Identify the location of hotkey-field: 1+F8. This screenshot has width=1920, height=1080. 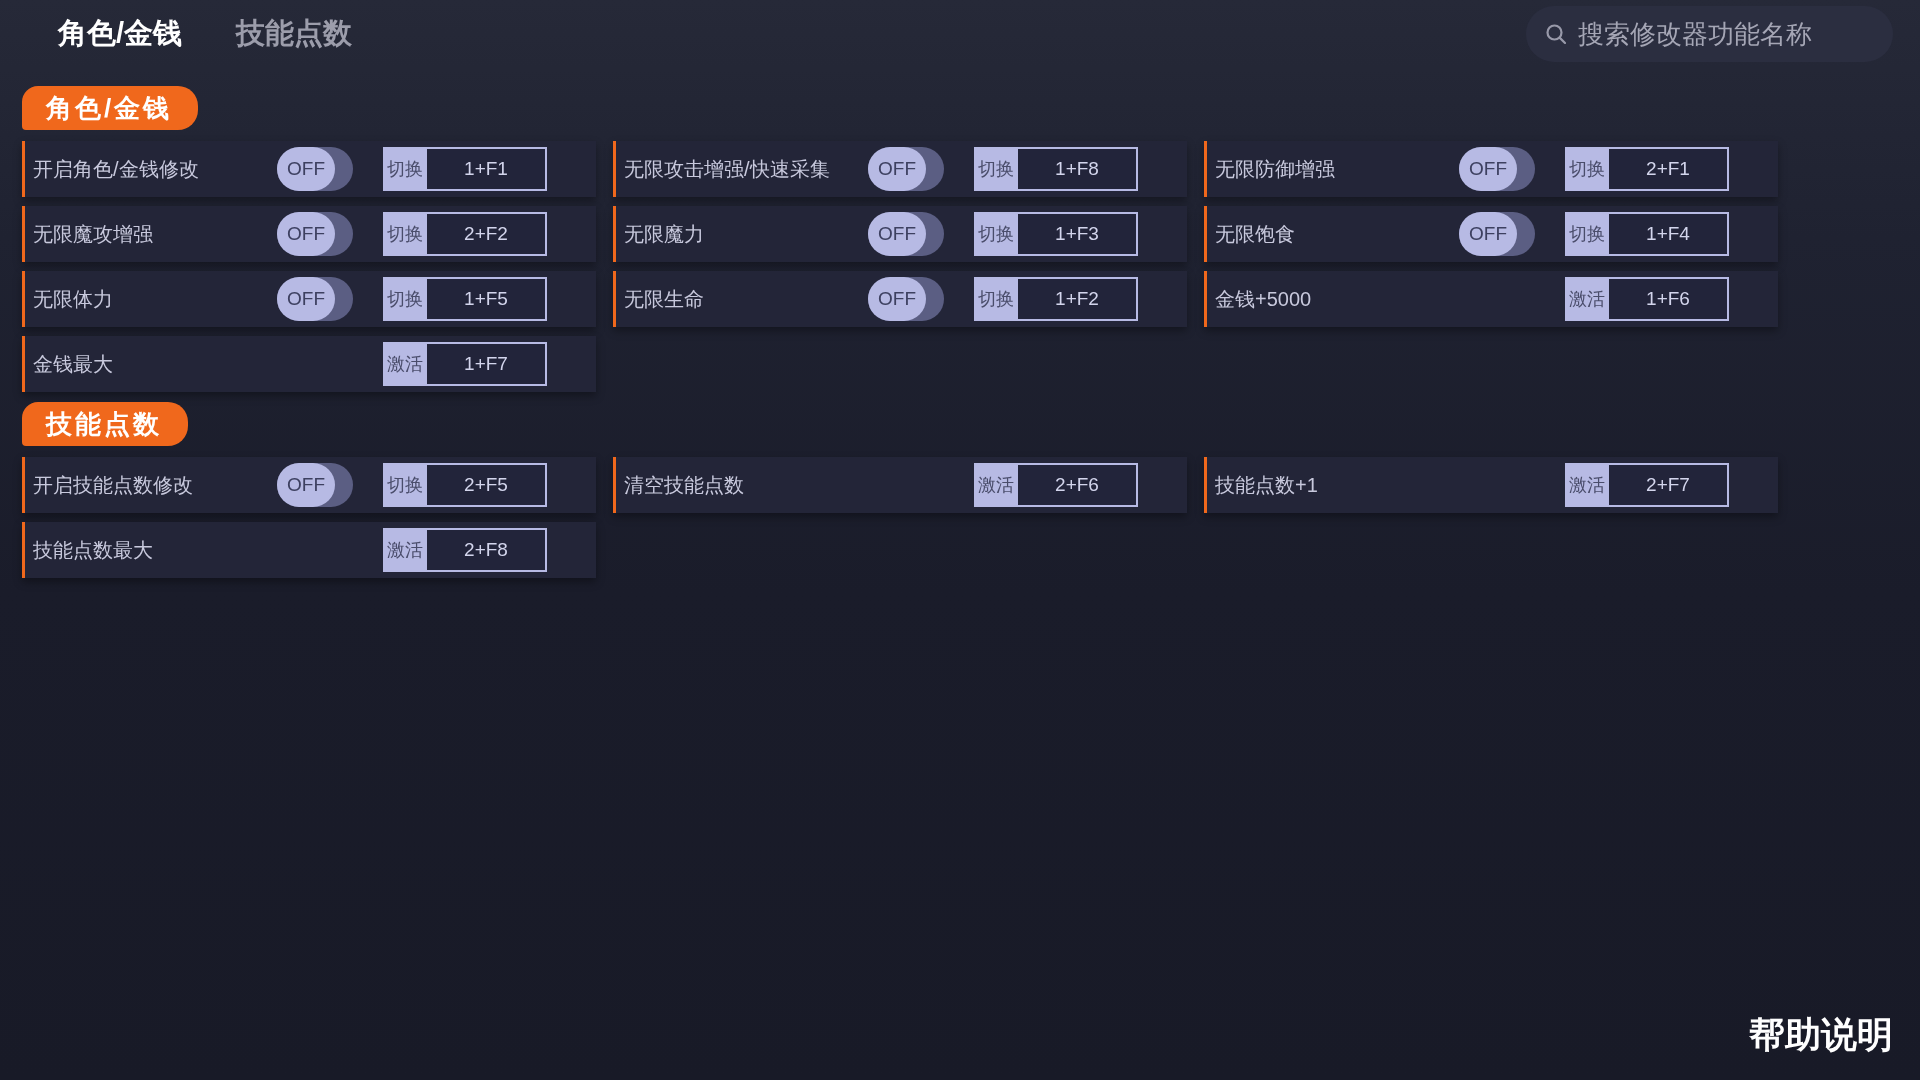
(1078, 169).